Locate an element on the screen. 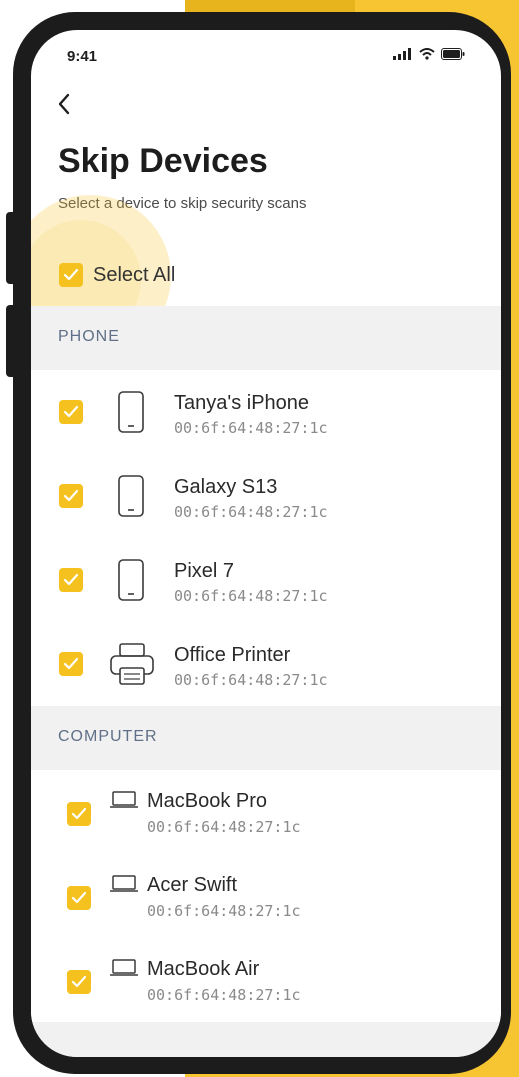 Image resolution: width=519 pixels, height=1077 pixels. section-header-next is located at coordinates (266, 1039).